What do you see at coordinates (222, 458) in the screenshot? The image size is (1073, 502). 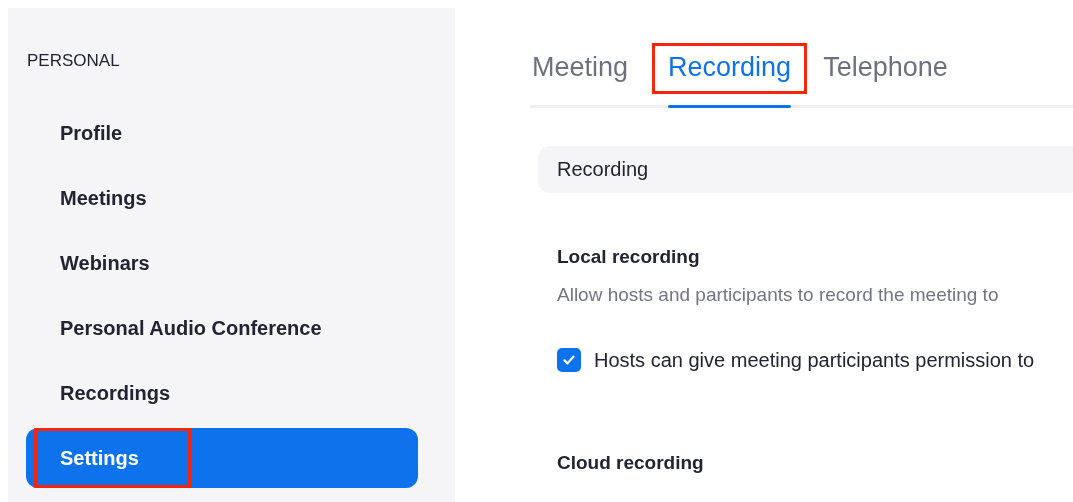 I see `nav-item: Settings` at bounding box center [222, 458].